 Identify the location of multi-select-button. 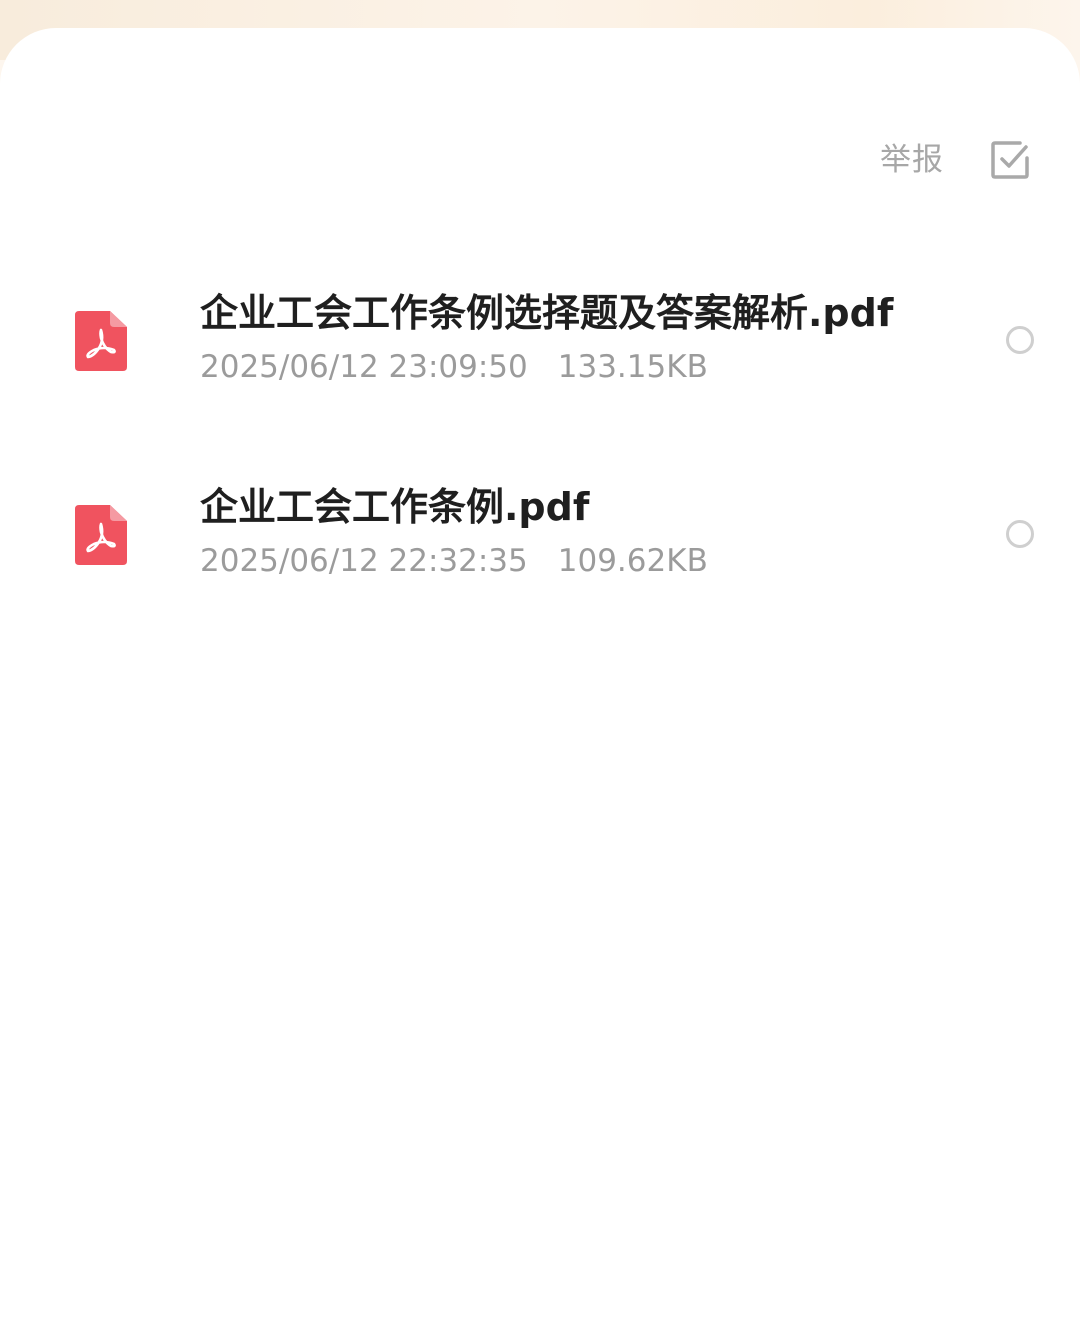
(1010, 160).